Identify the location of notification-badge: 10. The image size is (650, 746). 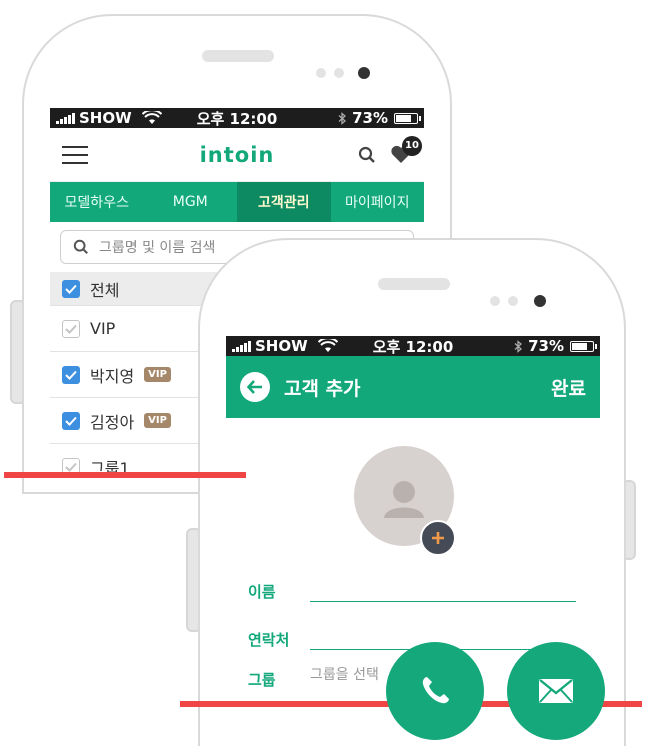
(412, 145).